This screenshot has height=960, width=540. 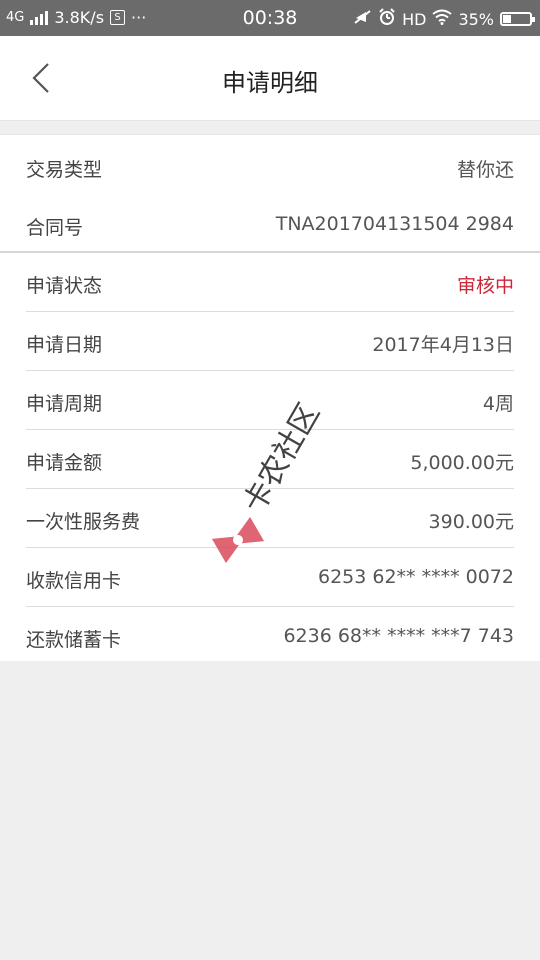 I want to click on detail-value: 390.00元, so click(x=471, y=522).